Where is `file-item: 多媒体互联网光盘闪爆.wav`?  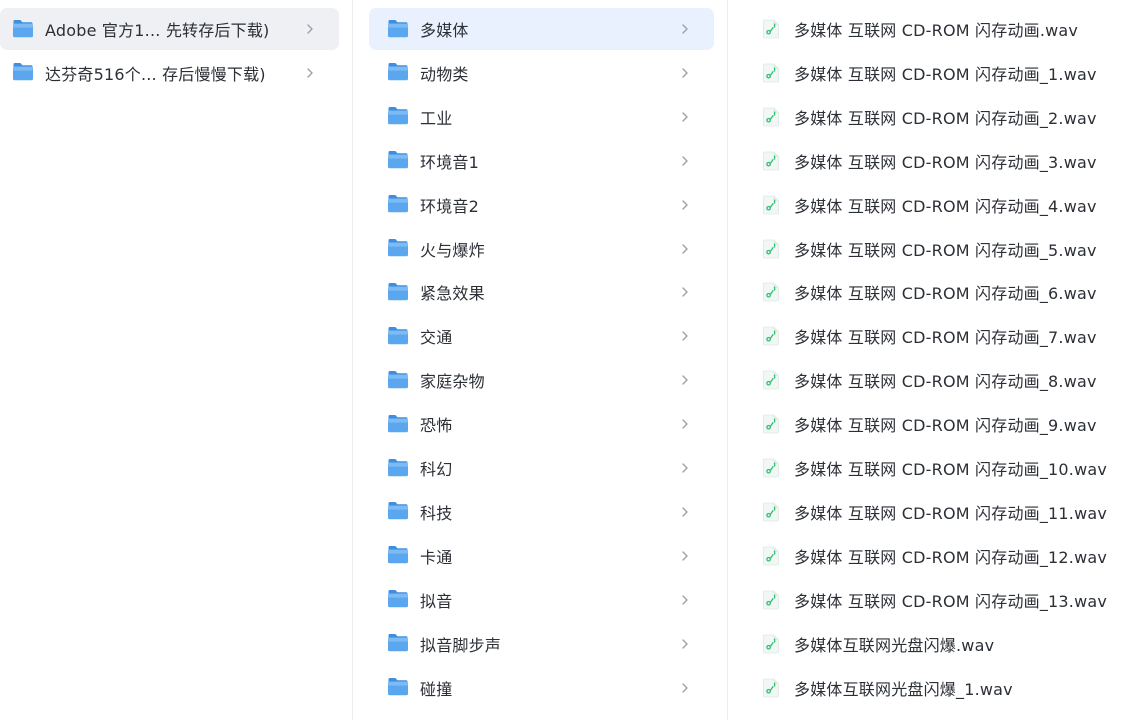
file-item: 多媒体互联网光盘闪爆.wav is located at coordinates (937, 644).